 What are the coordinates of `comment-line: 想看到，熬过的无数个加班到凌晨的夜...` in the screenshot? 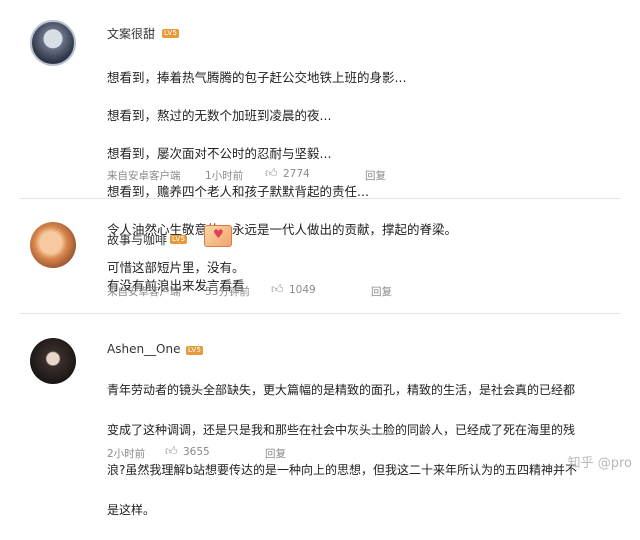 It's located at (219, 115).